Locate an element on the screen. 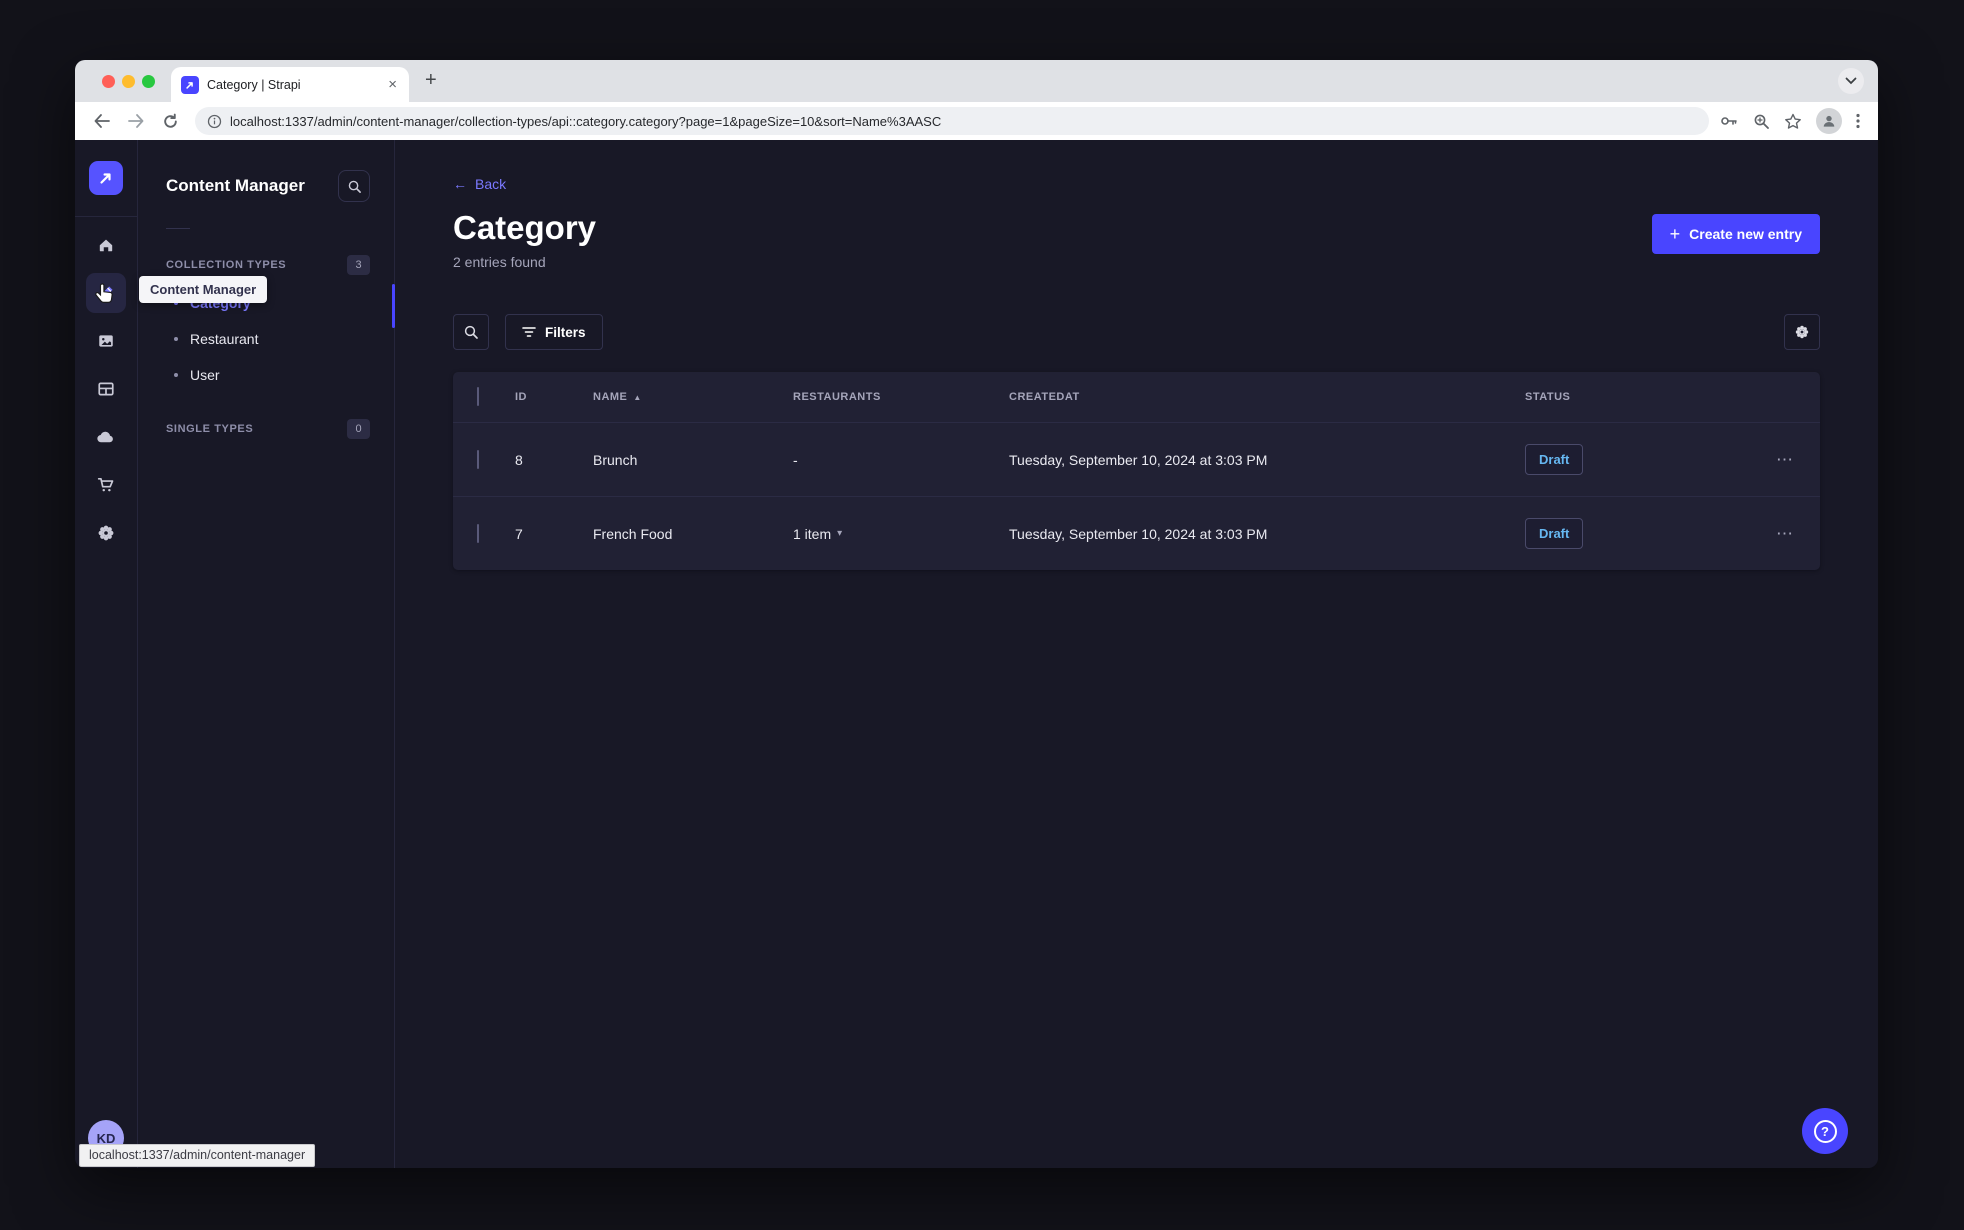  subnav-search-button is located at coordinates (354, 186).